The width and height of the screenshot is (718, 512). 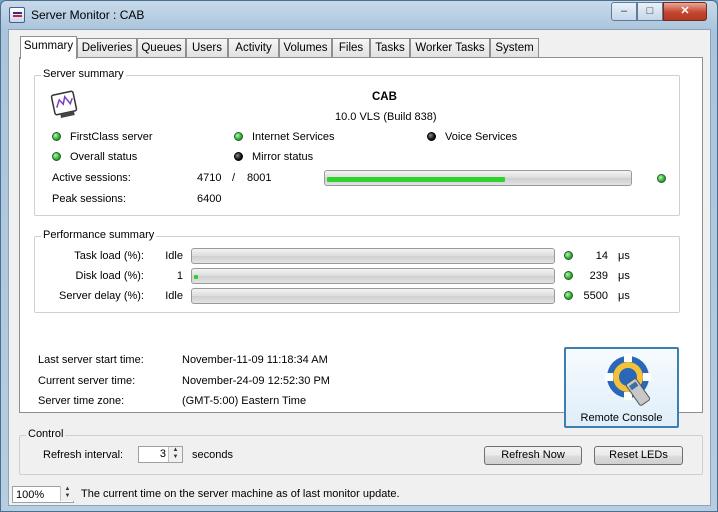 I want to click on stepper-up-icon: ▲, so click(x=175, y=450).